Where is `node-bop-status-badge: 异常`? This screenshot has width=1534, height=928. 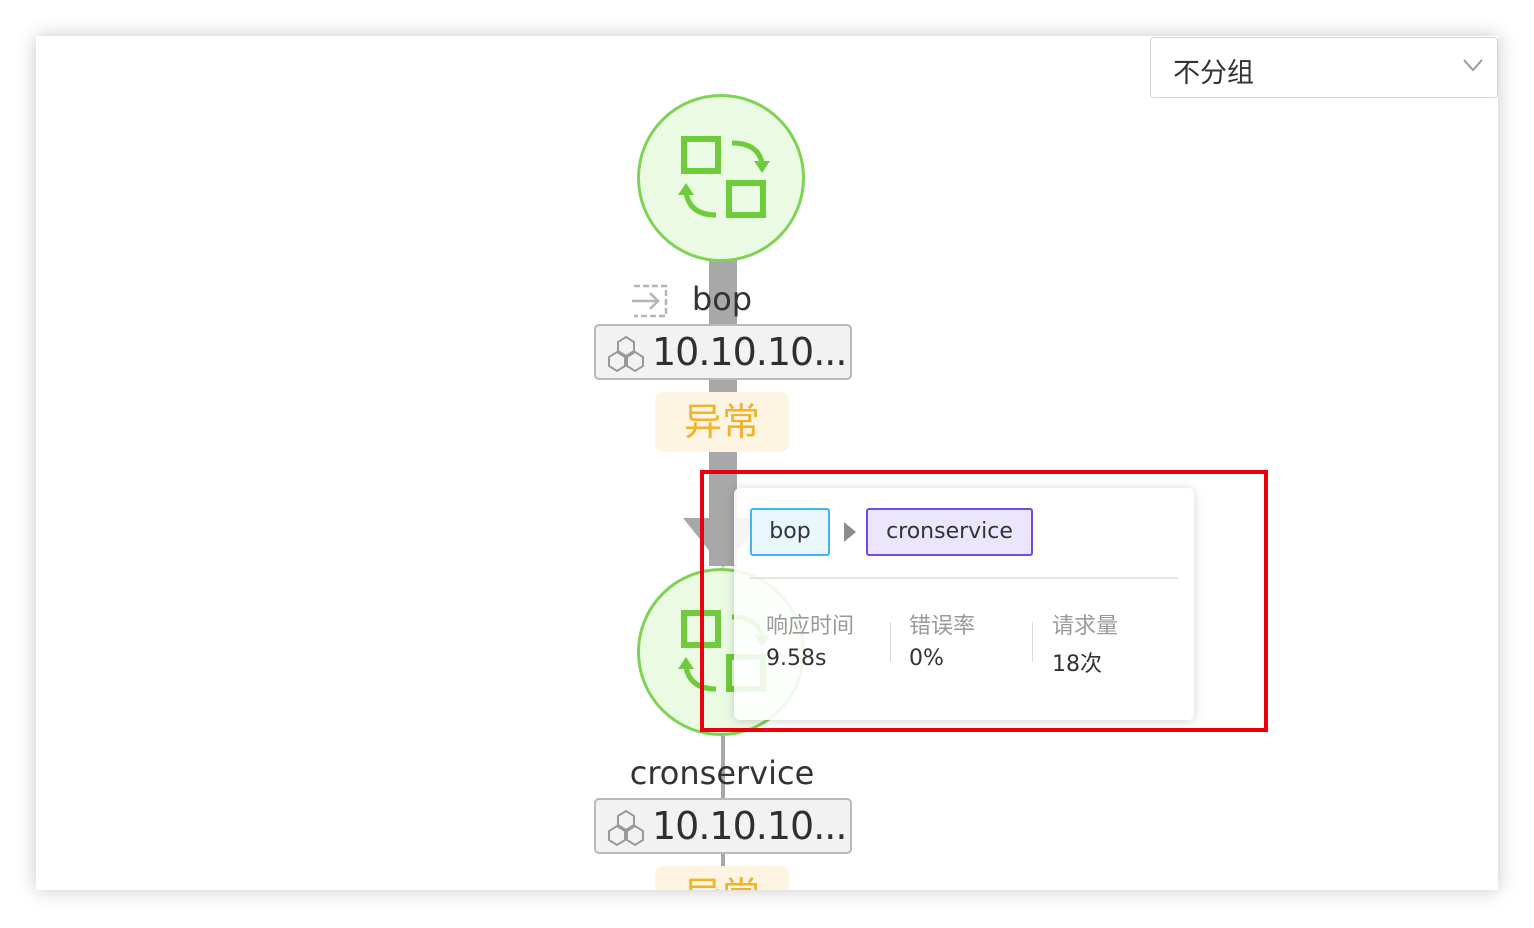 node-bop-status-badge: 异常 is located at coordinates (722, 422).